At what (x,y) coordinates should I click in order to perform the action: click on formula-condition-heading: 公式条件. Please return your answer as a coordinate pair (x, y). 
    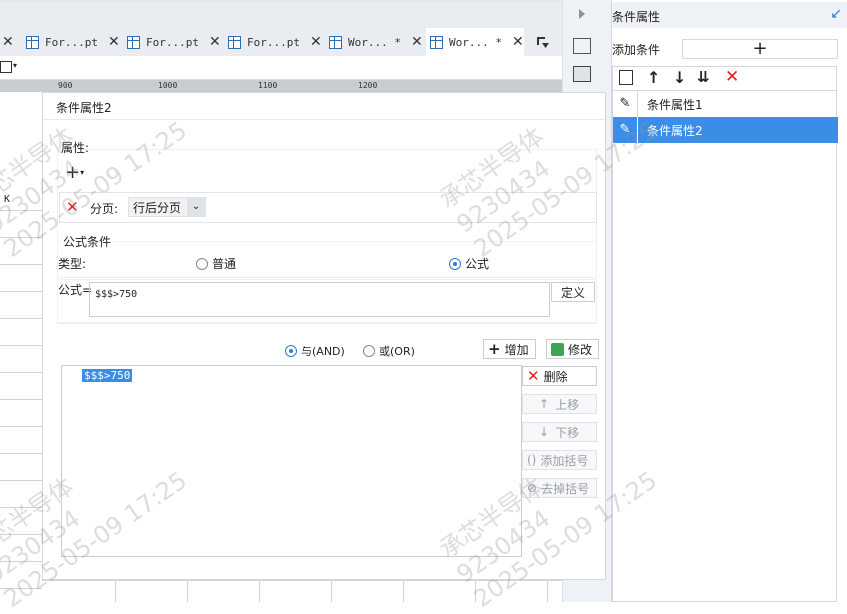
    Looking at the image, I should click on (87, 241).